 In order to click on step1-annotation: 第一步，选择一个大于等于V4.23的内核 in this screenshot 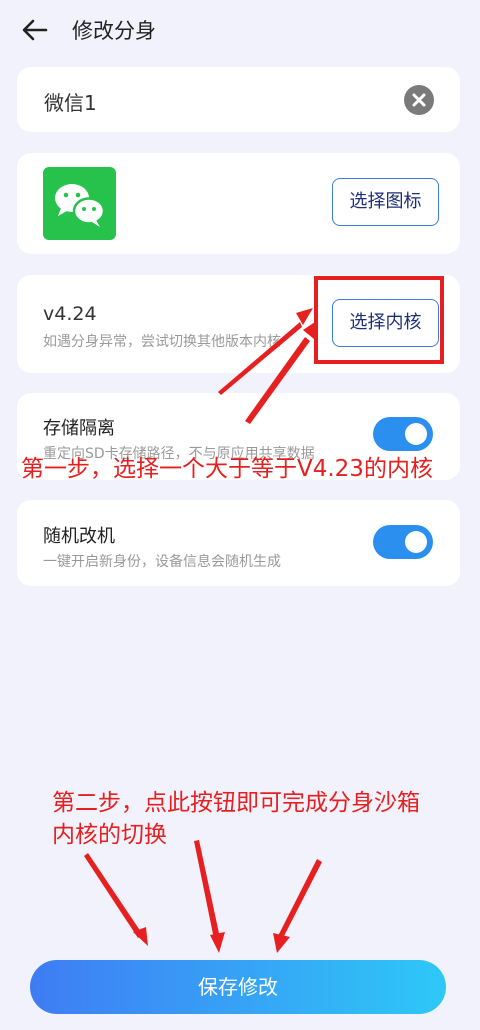, I will do `click(227, 469)`.